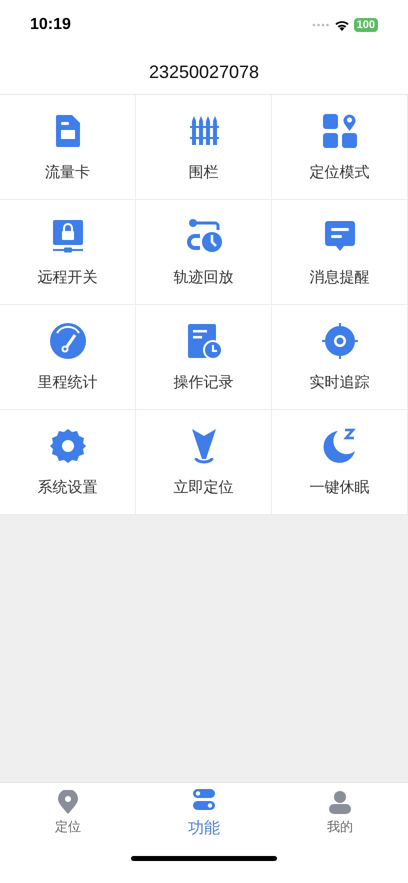 The width and height of the screenshot is (408, 883). I want to click on function-label: 一键休眠, so click(340, 487).